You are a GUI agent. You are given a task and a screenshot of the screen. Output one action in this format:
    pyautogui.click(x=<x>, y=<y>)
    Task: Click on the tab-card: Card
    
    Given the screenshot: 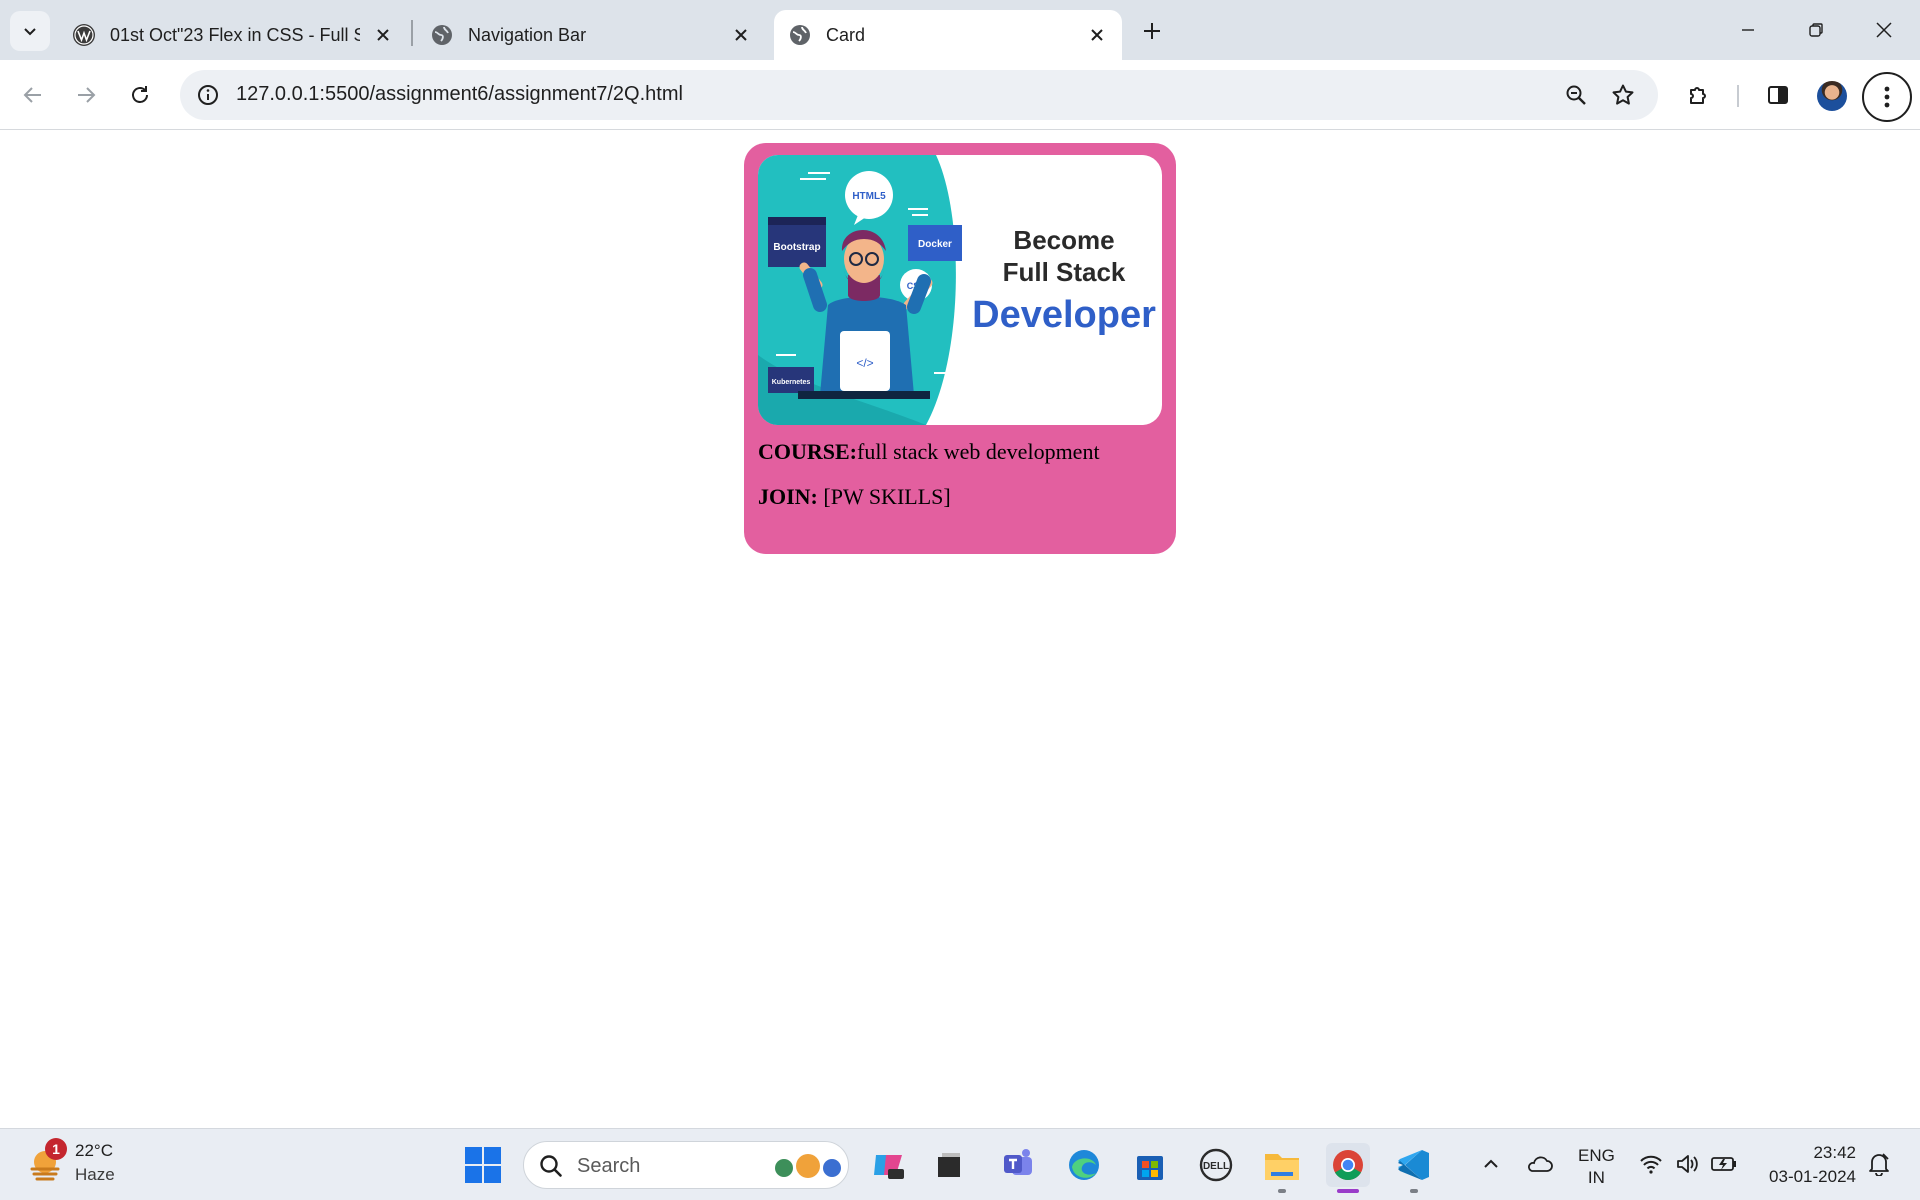 What is the action you would take?
    pyautogui.click(x=948, y=35)
    